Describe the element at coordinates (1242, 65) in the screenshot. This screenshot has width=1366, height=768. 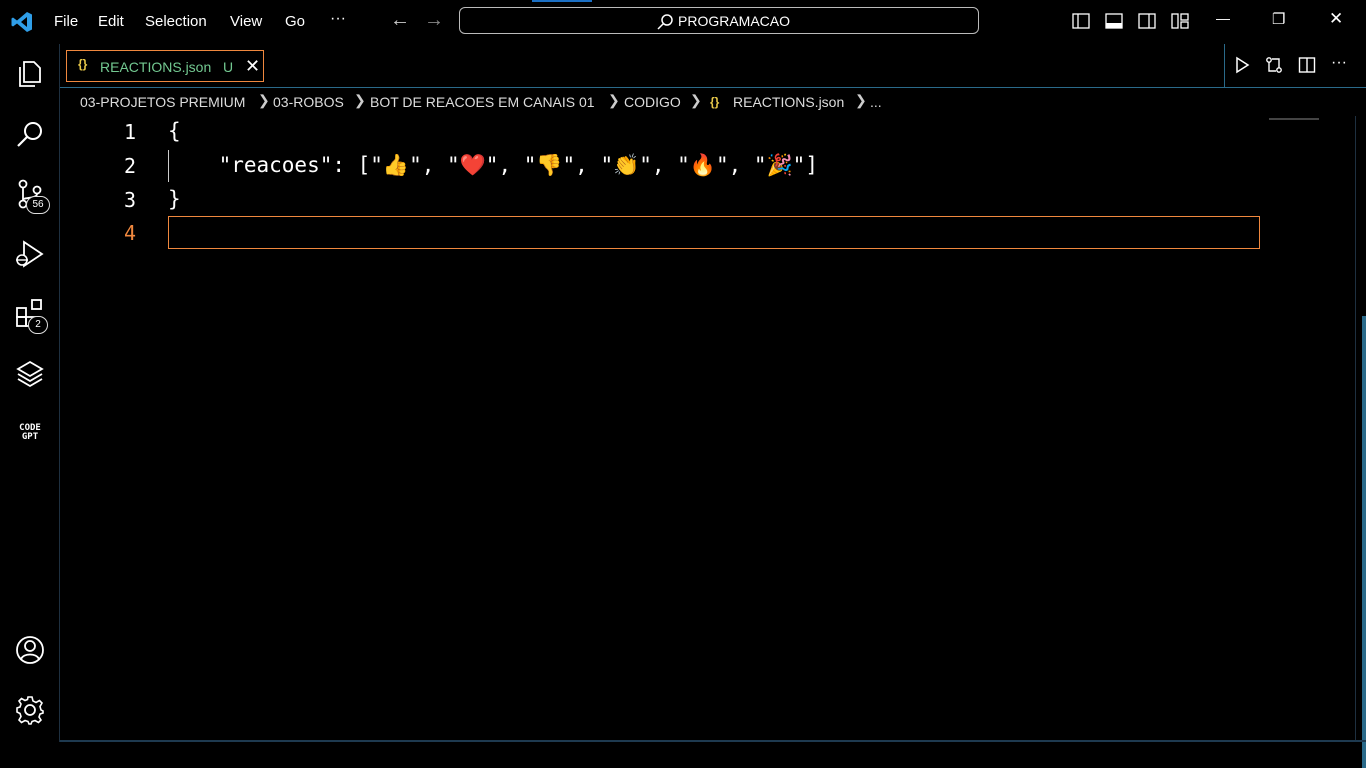
I see `run-icon` at that location.